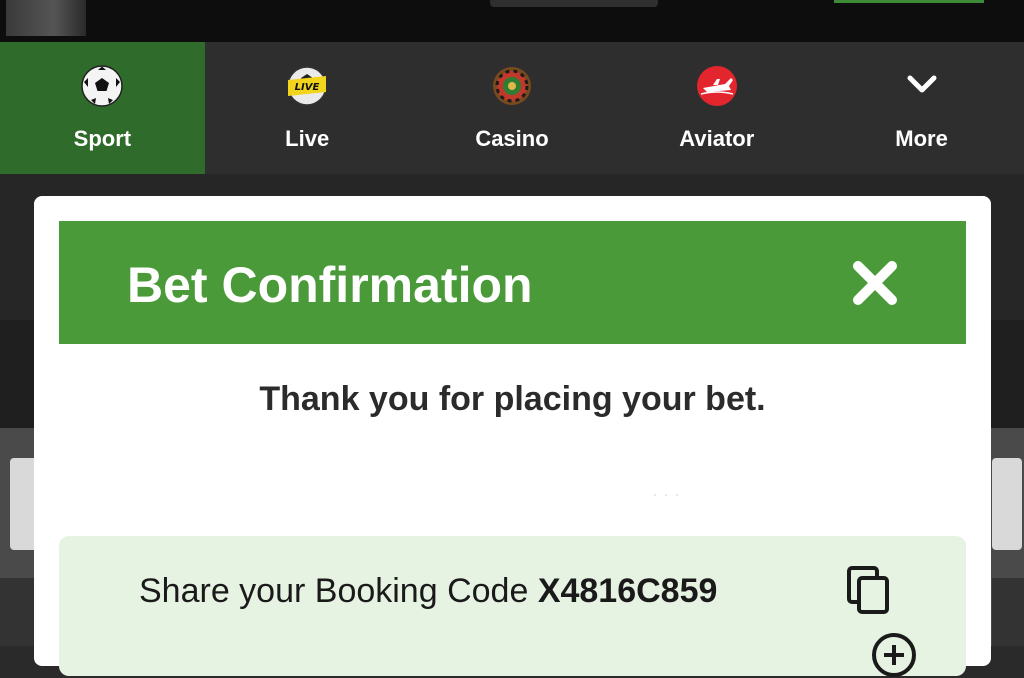 The height and width of the screenshot is (678, 1024). I want to click on nav-item-label: Live, so click(307, 138).